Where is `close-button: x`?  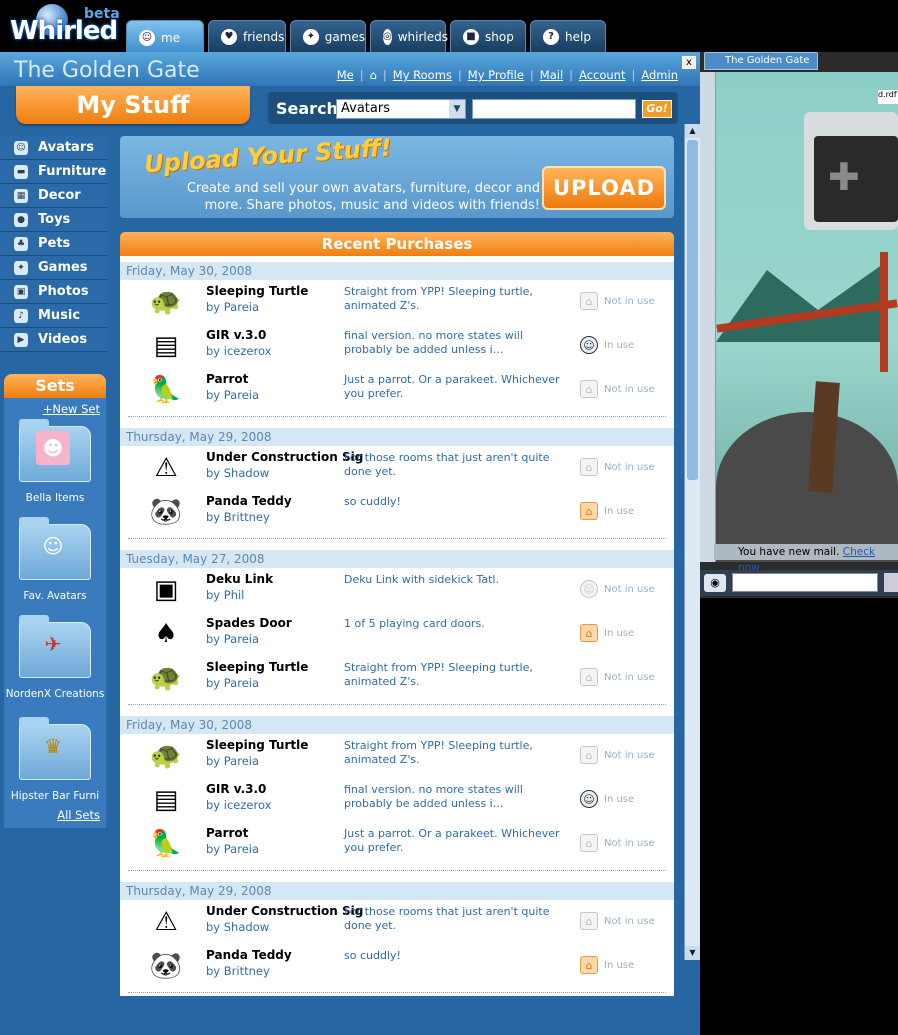 close-button: x is located at coordinates (689, 62).